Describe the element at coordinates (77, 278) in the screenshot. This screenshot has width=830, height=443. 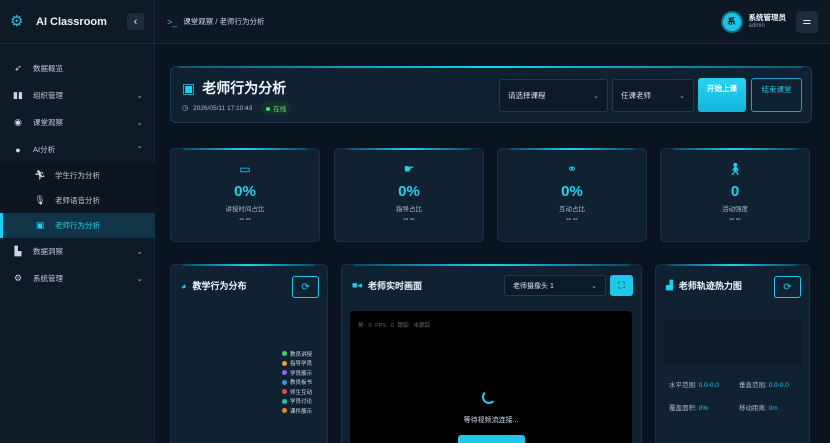
I see `sidebar-item-system: ⚙ 系统管理 ⌄` at that location.